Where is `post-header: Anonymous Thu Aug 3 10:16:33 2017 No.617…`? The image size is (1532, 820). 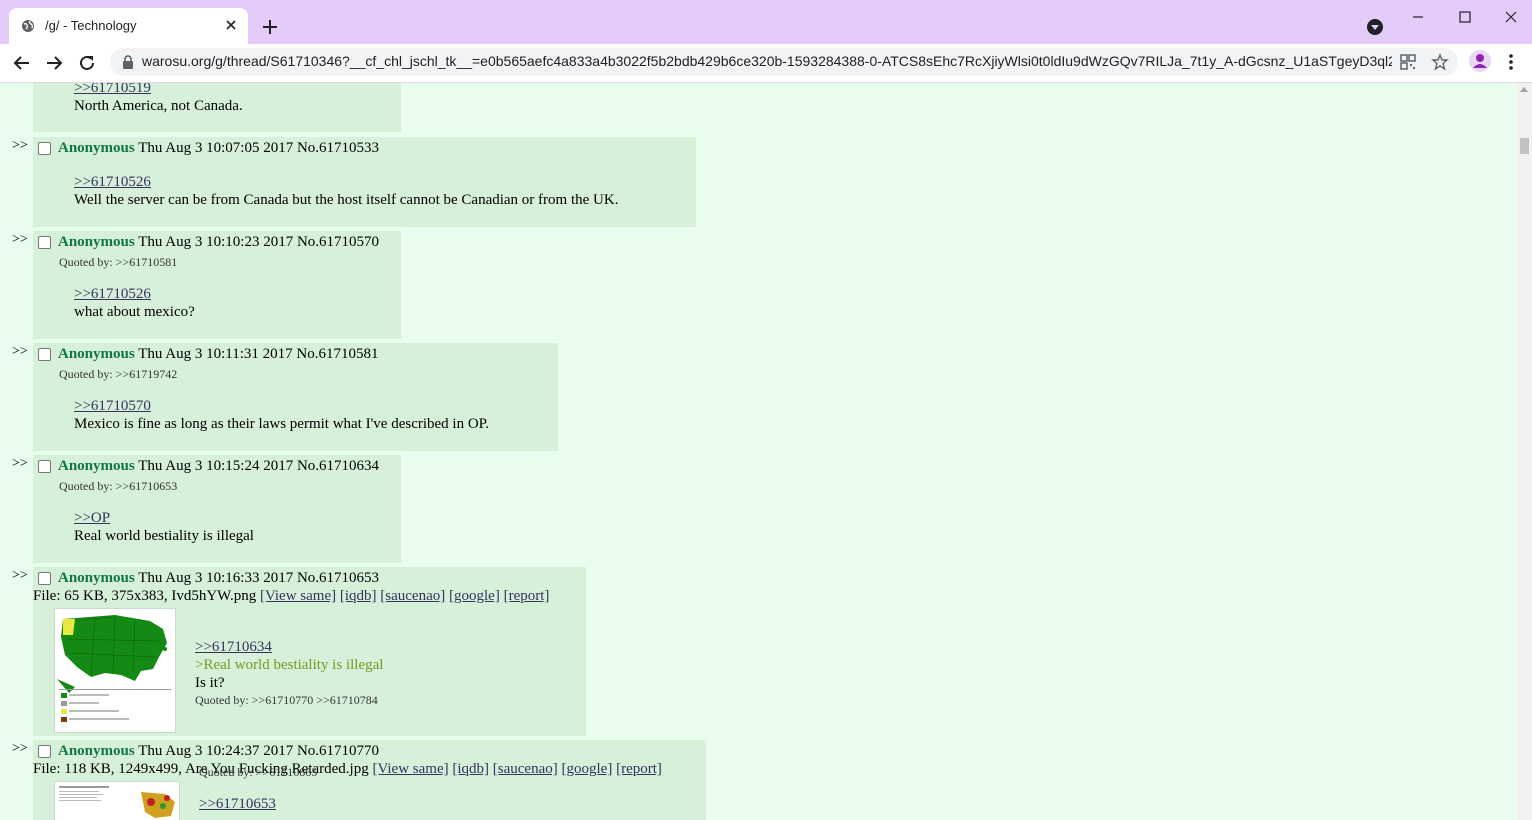
post-header: Anonymous Thu Aug 3 10:16:33 2017 No.617… is located at coordinates (218, 578).